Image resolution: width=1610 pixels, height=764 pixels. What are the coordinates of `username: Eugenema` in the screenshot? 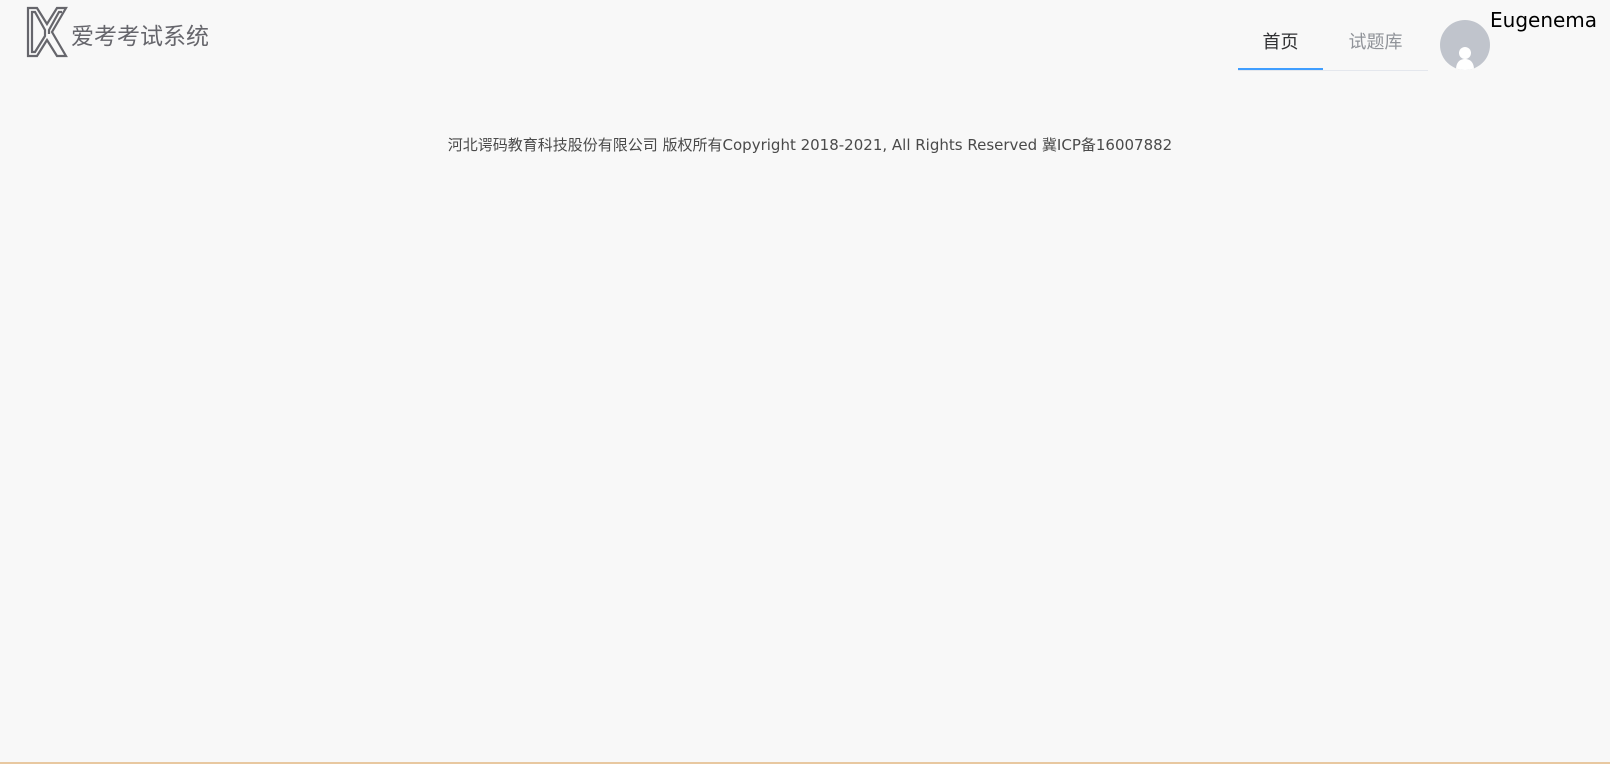 It's located at (1543, 20).